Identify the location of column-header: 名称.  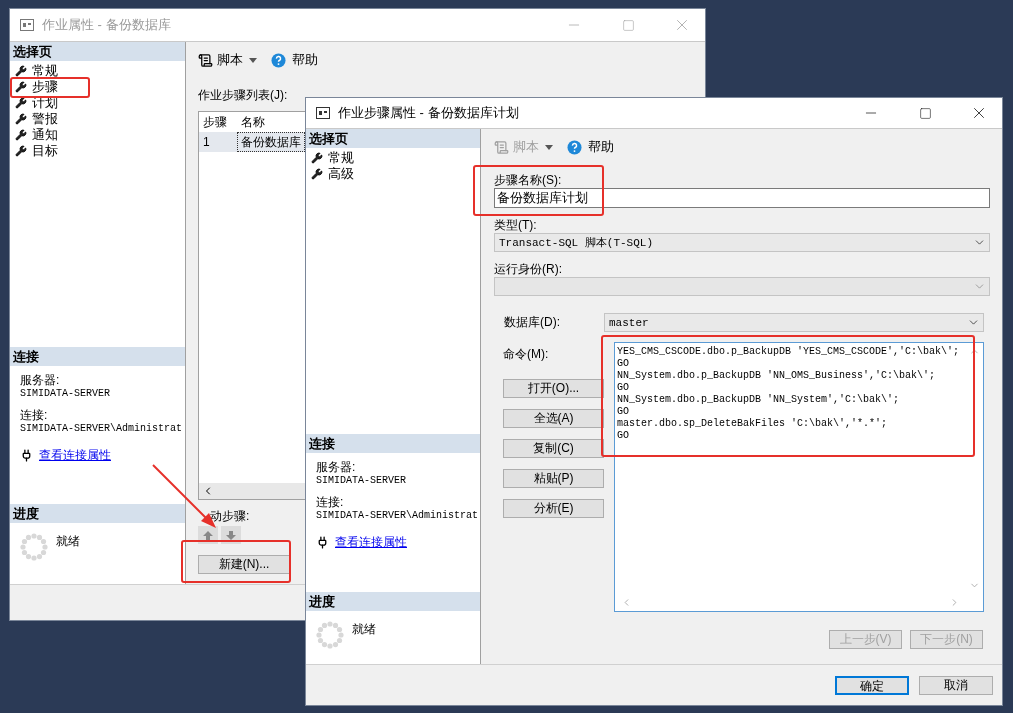
(271, 122).